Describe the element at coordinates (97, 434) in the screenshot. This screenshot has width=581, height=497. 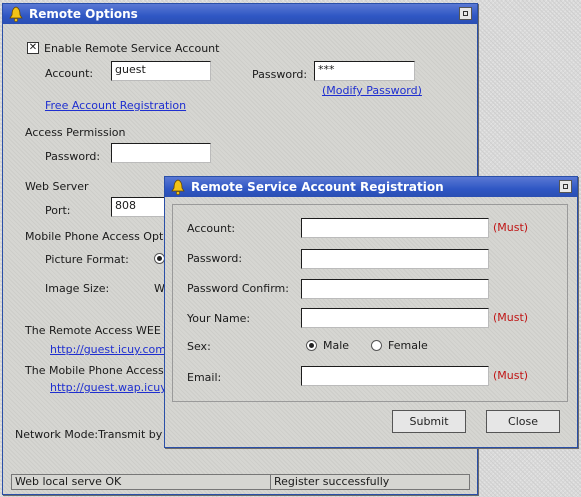
I see `network-mode-text: Network Mode:Transmit by Se` at that location.